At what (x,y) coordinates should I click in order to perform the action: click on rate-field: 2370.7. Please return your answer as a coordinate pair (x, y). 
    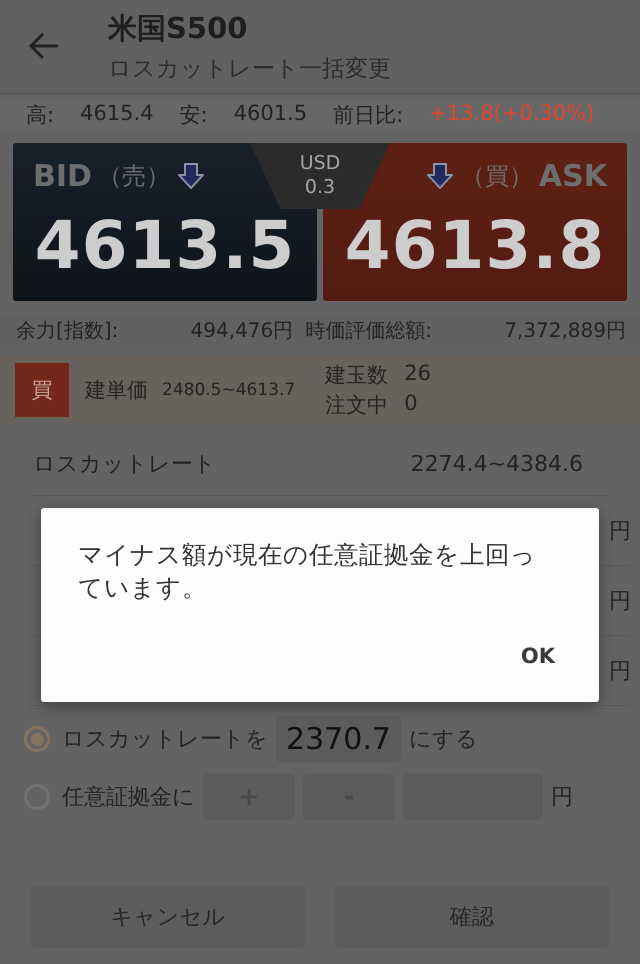
    Looking at the image, I should click on (338, 739).